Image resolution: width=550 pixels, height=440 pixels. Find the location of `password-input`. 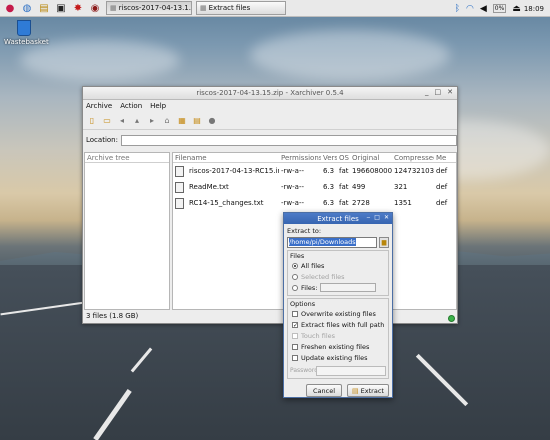

password-input is located at coordinates (351, 370).